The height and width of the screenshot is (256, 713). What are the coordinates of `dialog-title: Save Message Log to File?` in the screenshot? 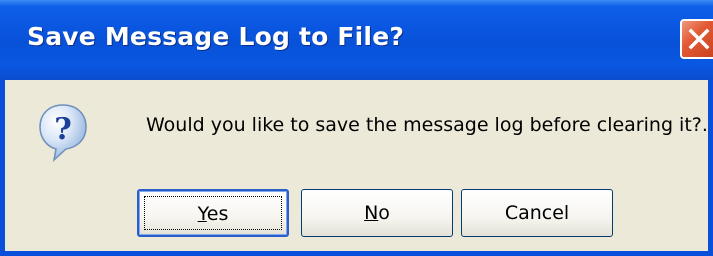 It's located at (216, 36).